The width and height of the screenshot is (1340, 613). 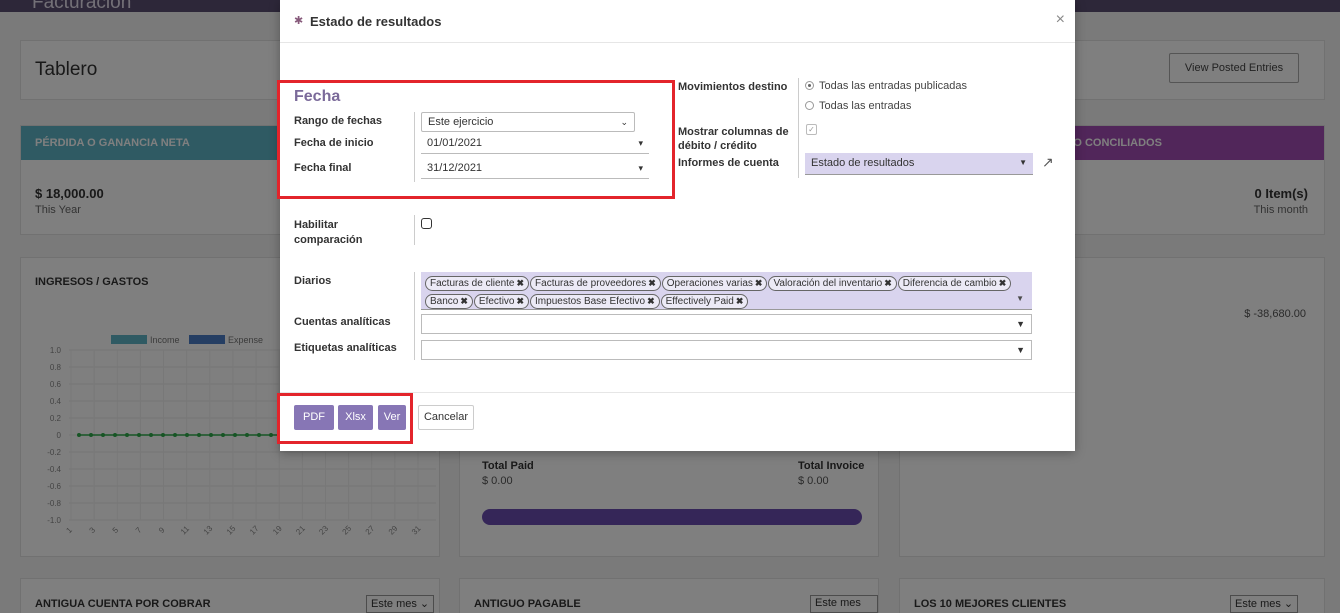 I want to click on journal-tag: Facturas de cliente ✖, so click(x=477, y=283).